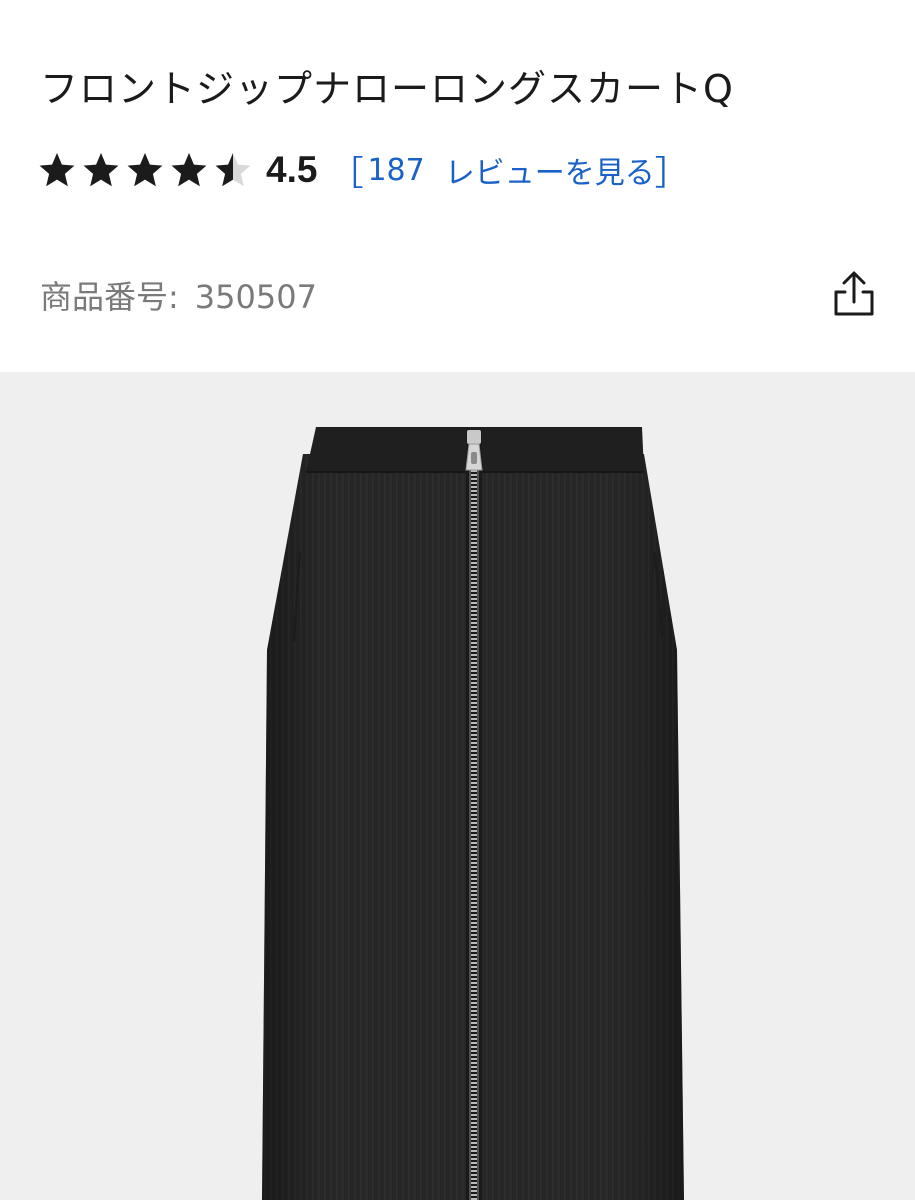 The height and width of the screenshot is (1200, 915). I want to click on view-reviews-link: ［ 187 レビューを見る ］, so click(508, 170).